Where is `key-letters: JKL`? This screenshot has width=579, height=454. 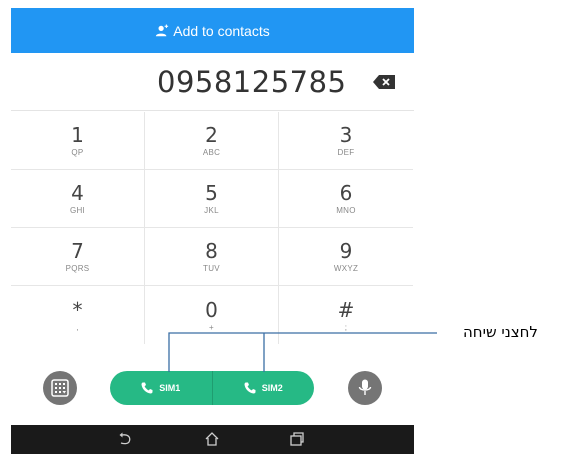 key-letters: JKL is located at coordinates (211, 210).